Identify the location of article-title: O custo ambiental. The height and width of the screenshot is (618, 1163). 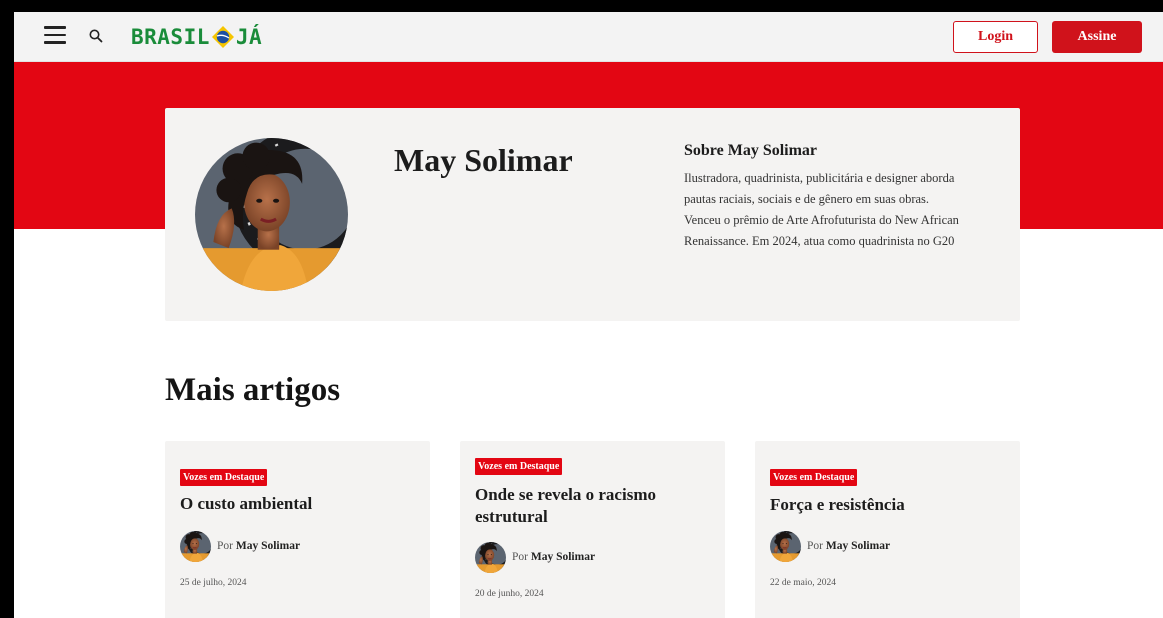
(297, 504).